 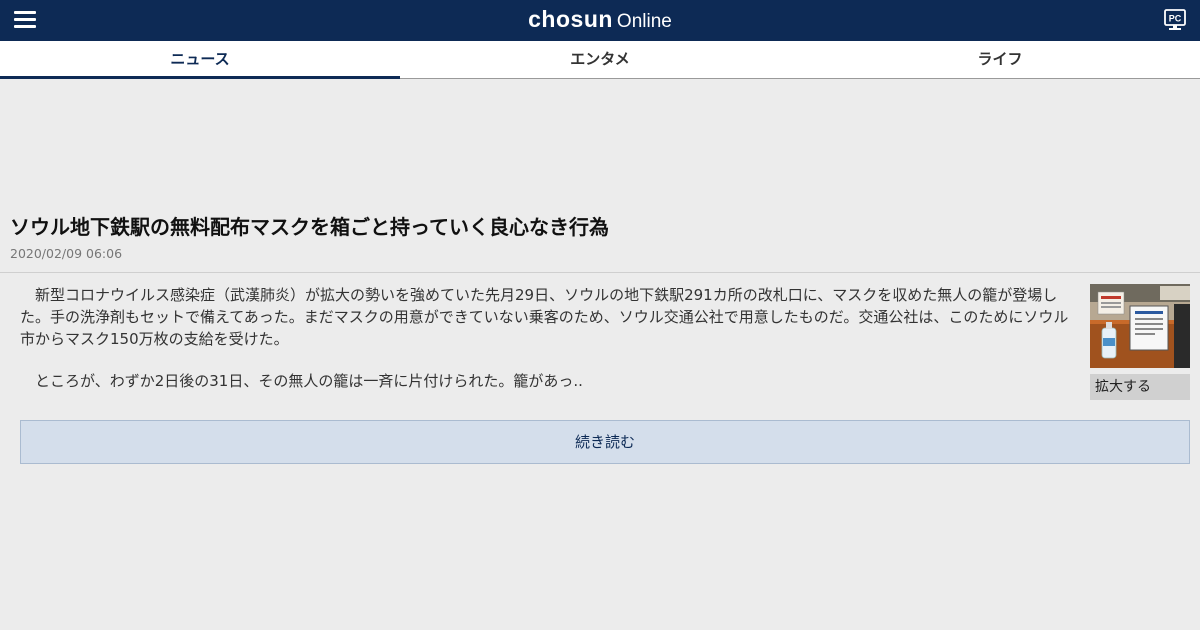 What do you see at coordinates (1140, 326) in the screenshot?
I see `article-photo` at bounding box center [1140, 326].